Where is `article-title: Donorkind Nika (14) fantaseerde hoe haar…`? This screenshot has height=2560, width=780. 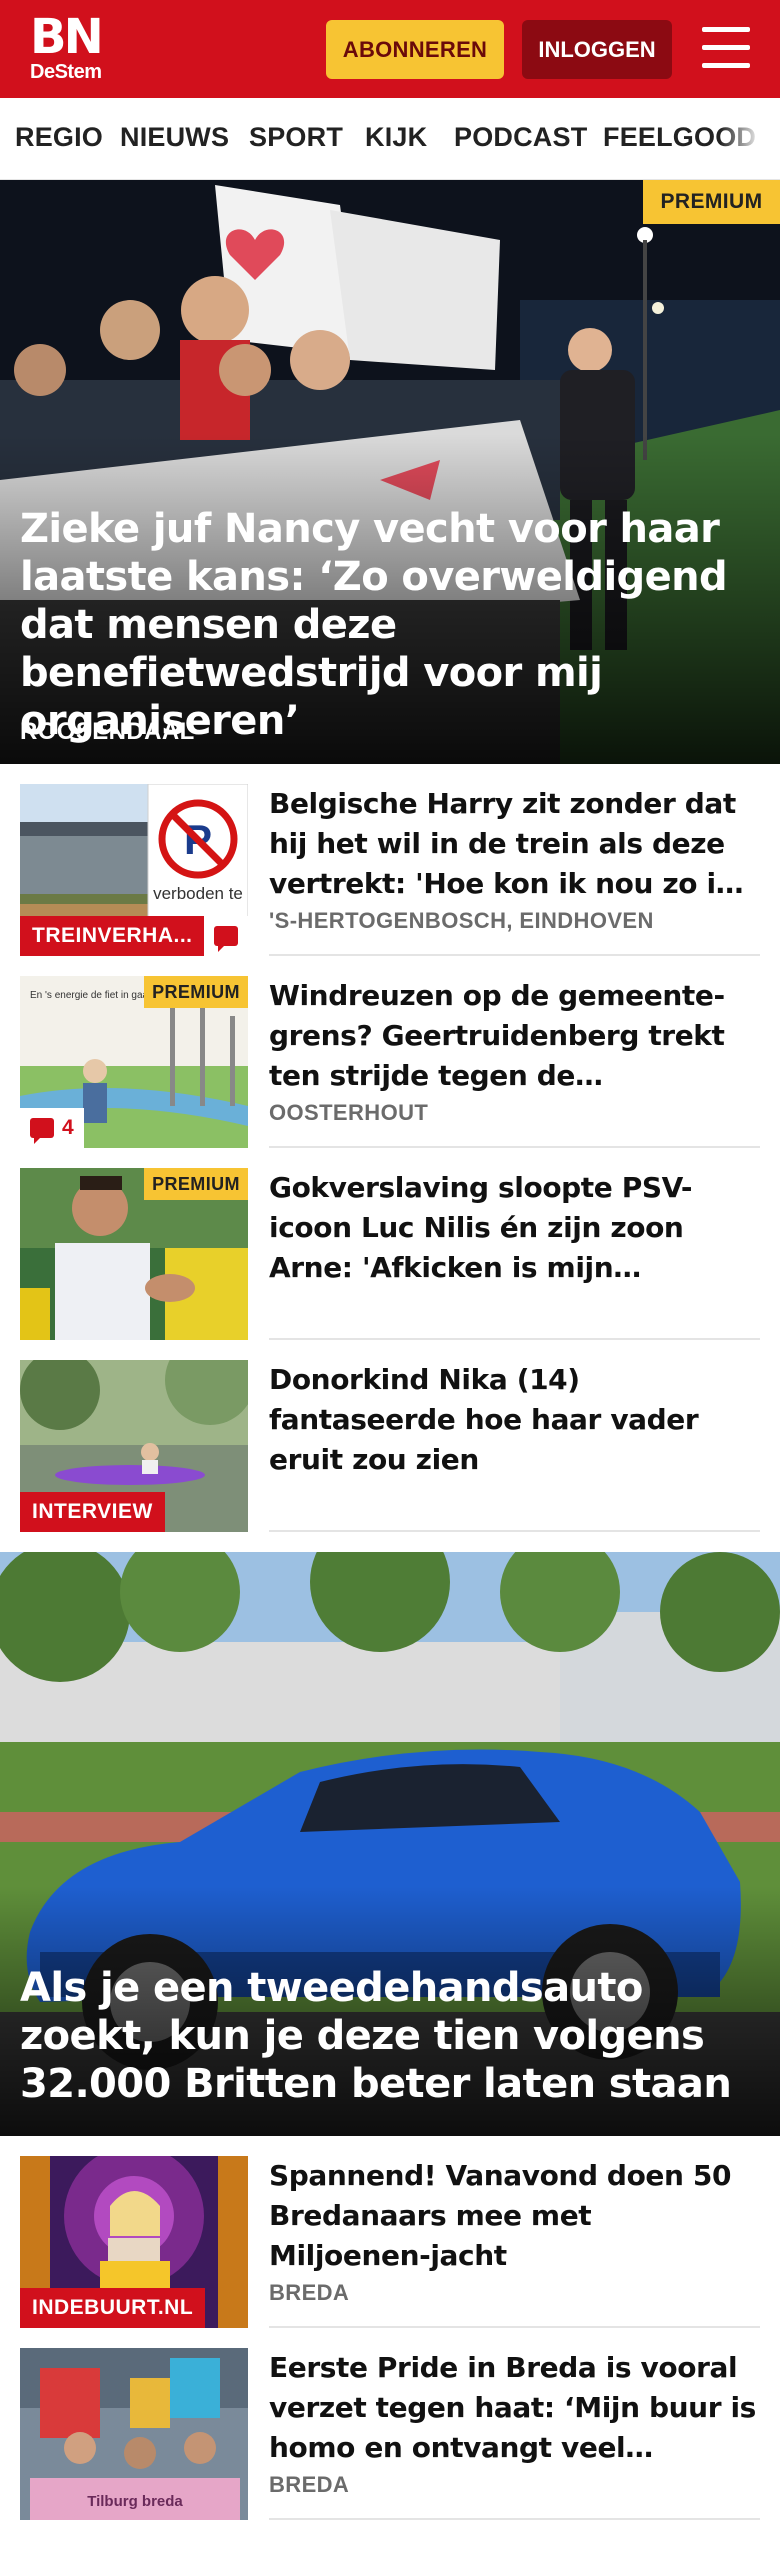 article-title: Donorkind Nika (14) fantaseerde hoe haar… is located at coordinates (514, 1420).